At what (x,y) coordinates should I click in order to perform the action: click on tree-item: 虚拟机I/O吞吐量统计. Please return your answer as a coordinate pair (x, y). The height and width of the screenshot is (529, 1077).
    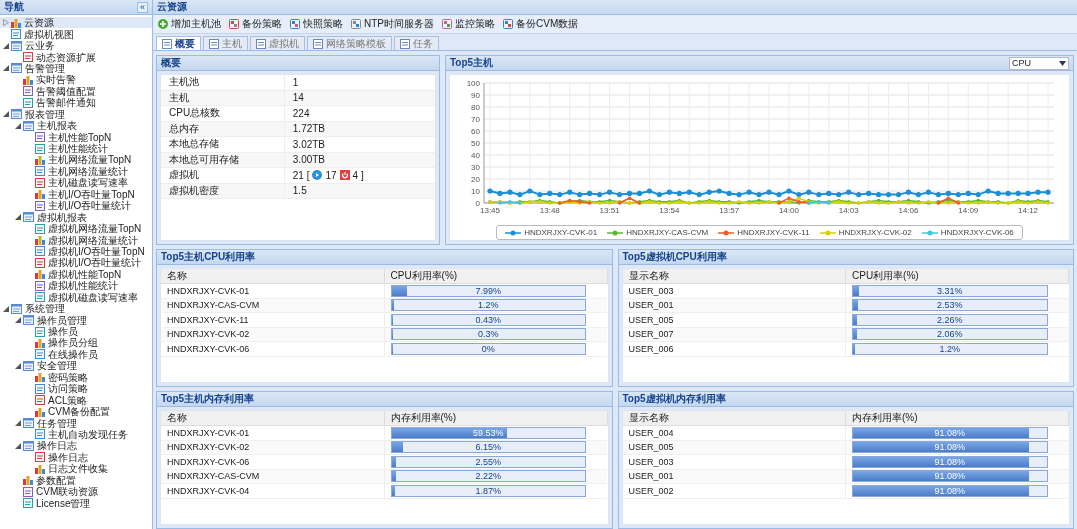
    Looking at the image, I should click on (76, 263).